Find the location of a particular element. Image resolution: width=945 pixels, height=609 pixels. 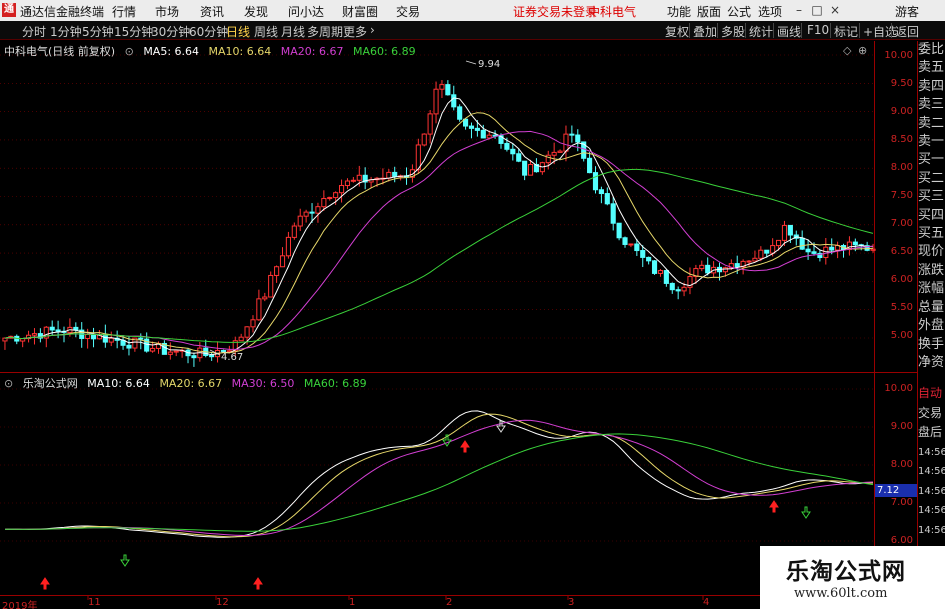

main-ma10-label: MA10: 6.64 is located at coordinates (240, 51).